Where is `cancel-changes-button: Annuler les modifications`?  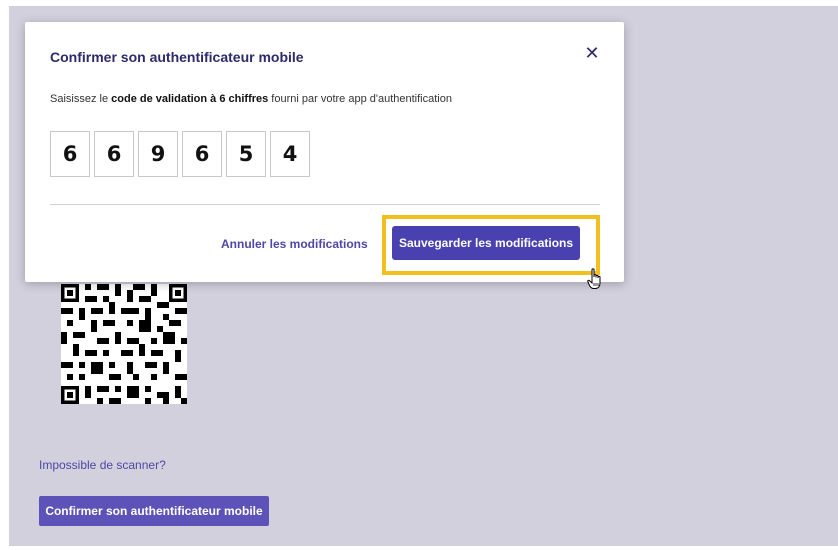 cancel-changes-button: Annuler les modifications is located at coordinates (294, 244).